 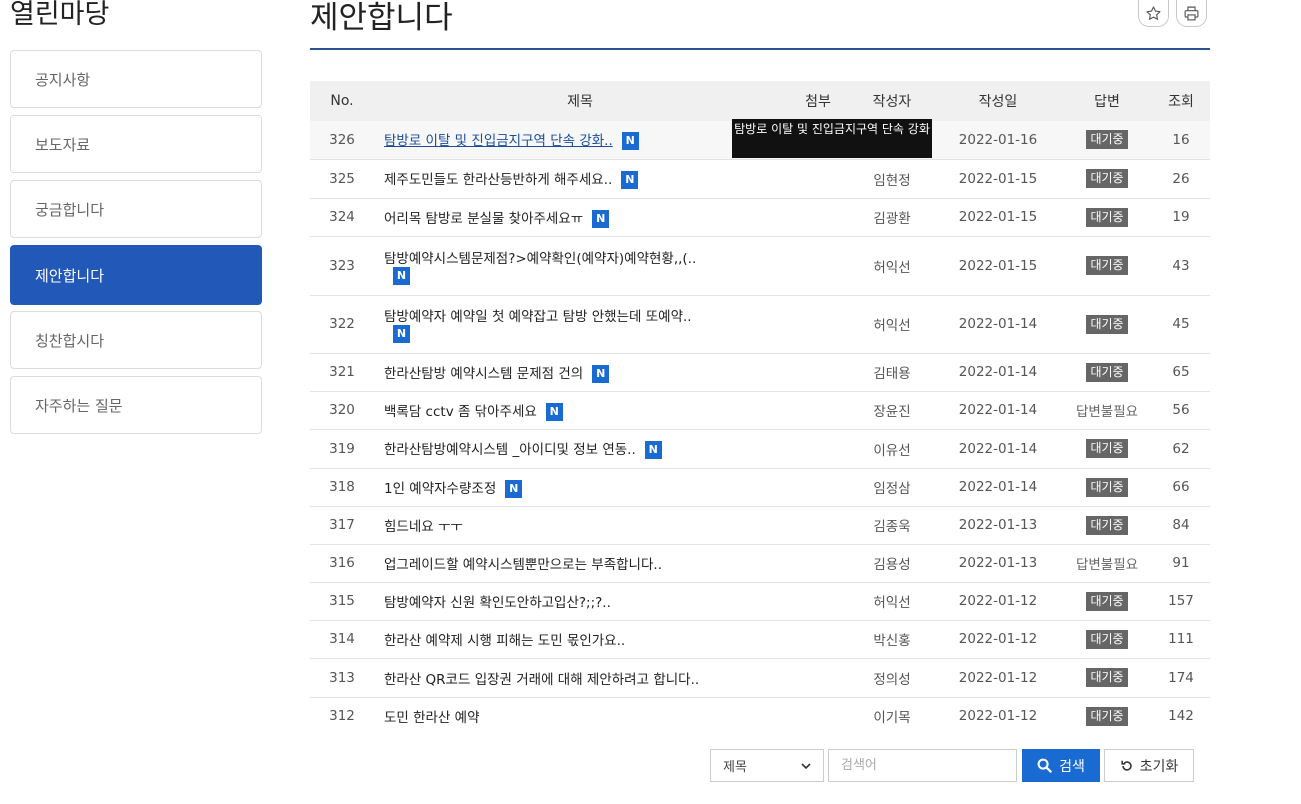 What do you see at coordinates (498, 180) in the screenshot?
I see `row-title-link: 제주도민들도 한라산등반하게 해주세요..` at bounding box center [498, 180].